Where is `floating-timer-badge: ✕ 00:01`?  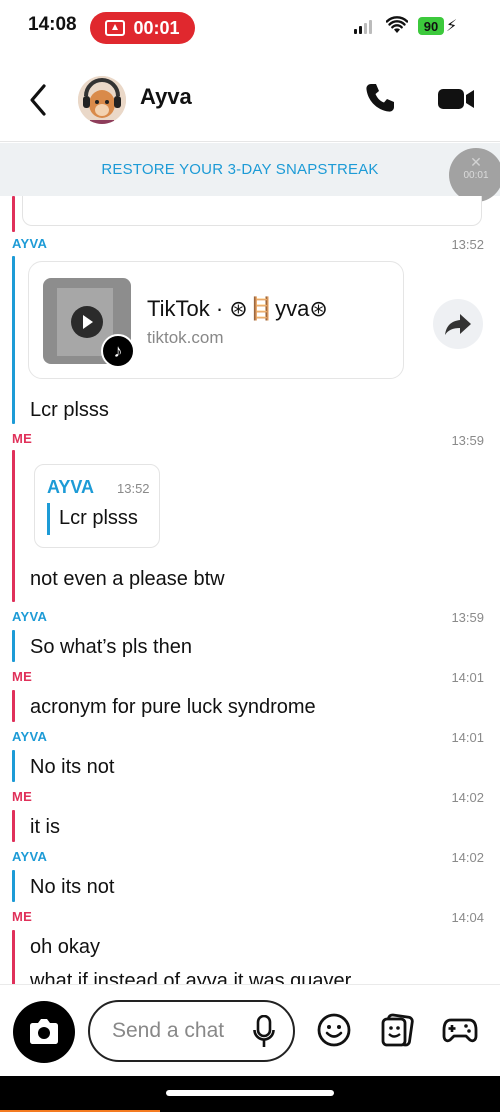
floating-timer-badge: ✕ 00:01 is located at coordinates (474, 175).